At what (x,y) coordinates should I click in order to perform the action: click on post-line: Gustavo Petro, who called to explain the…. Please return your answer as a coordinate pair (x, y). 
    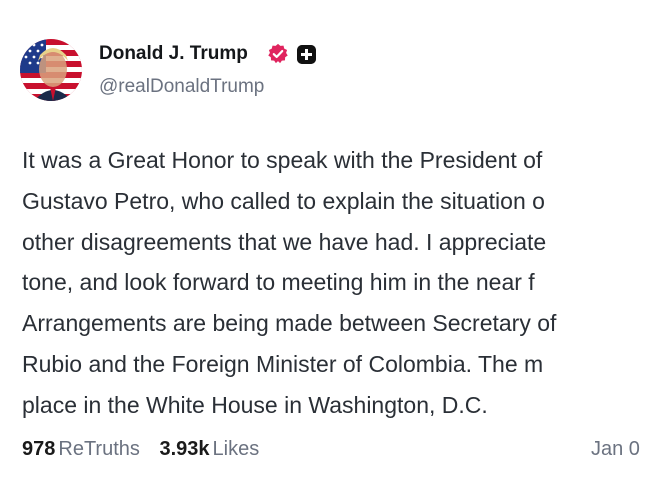
    Looking at the image, I should click on (283, 200).